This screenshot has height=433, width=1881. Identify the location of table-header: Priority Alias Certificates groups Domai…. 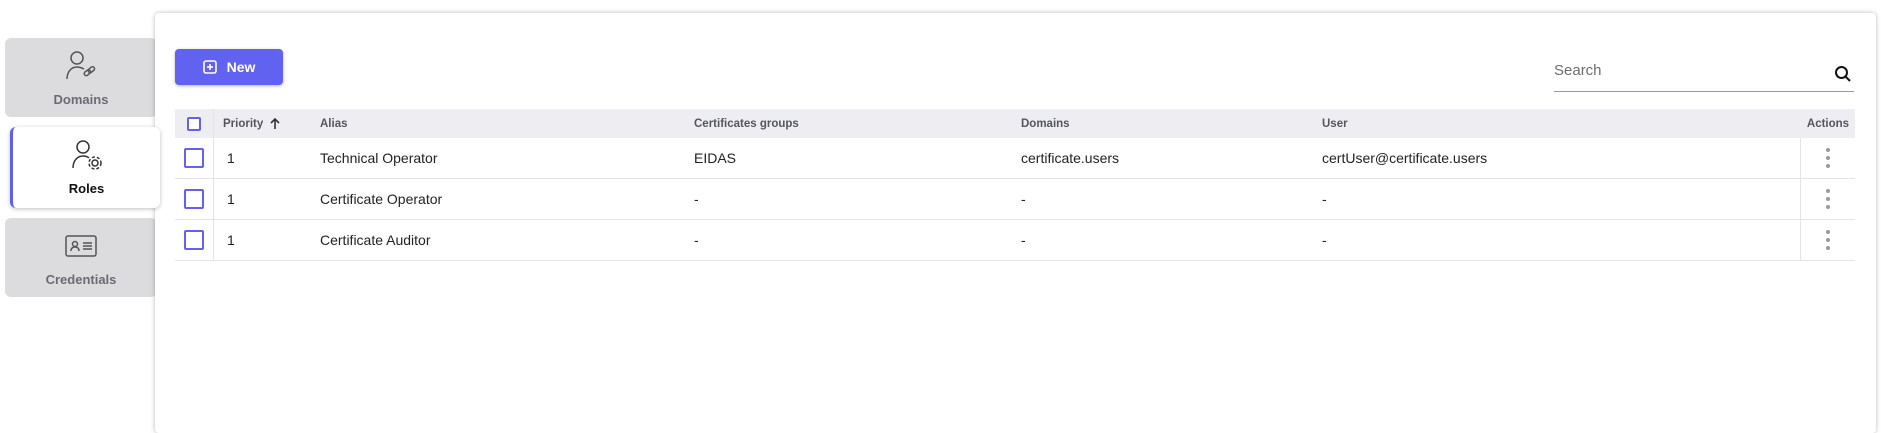
(1015, 123).